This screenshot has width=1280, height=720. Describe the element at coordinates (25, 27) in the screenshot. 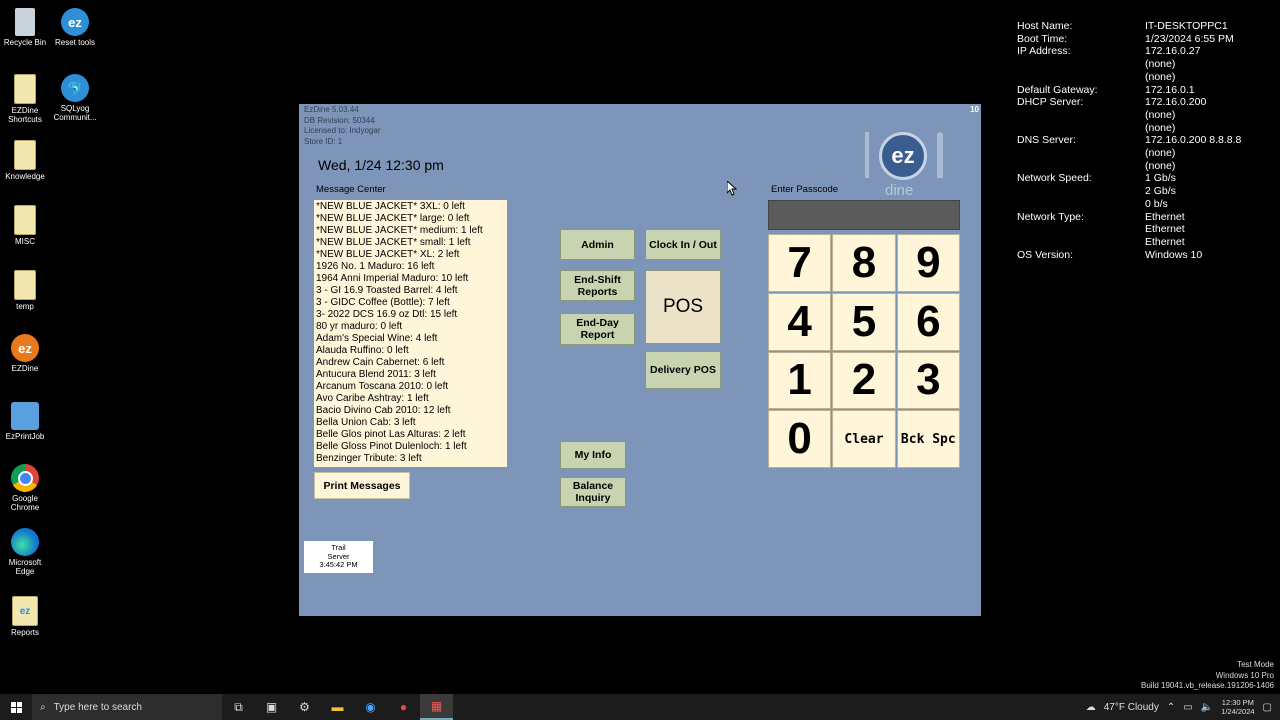

I see `desktop-icon-recycle-bin: Recycle Bin` at that location.